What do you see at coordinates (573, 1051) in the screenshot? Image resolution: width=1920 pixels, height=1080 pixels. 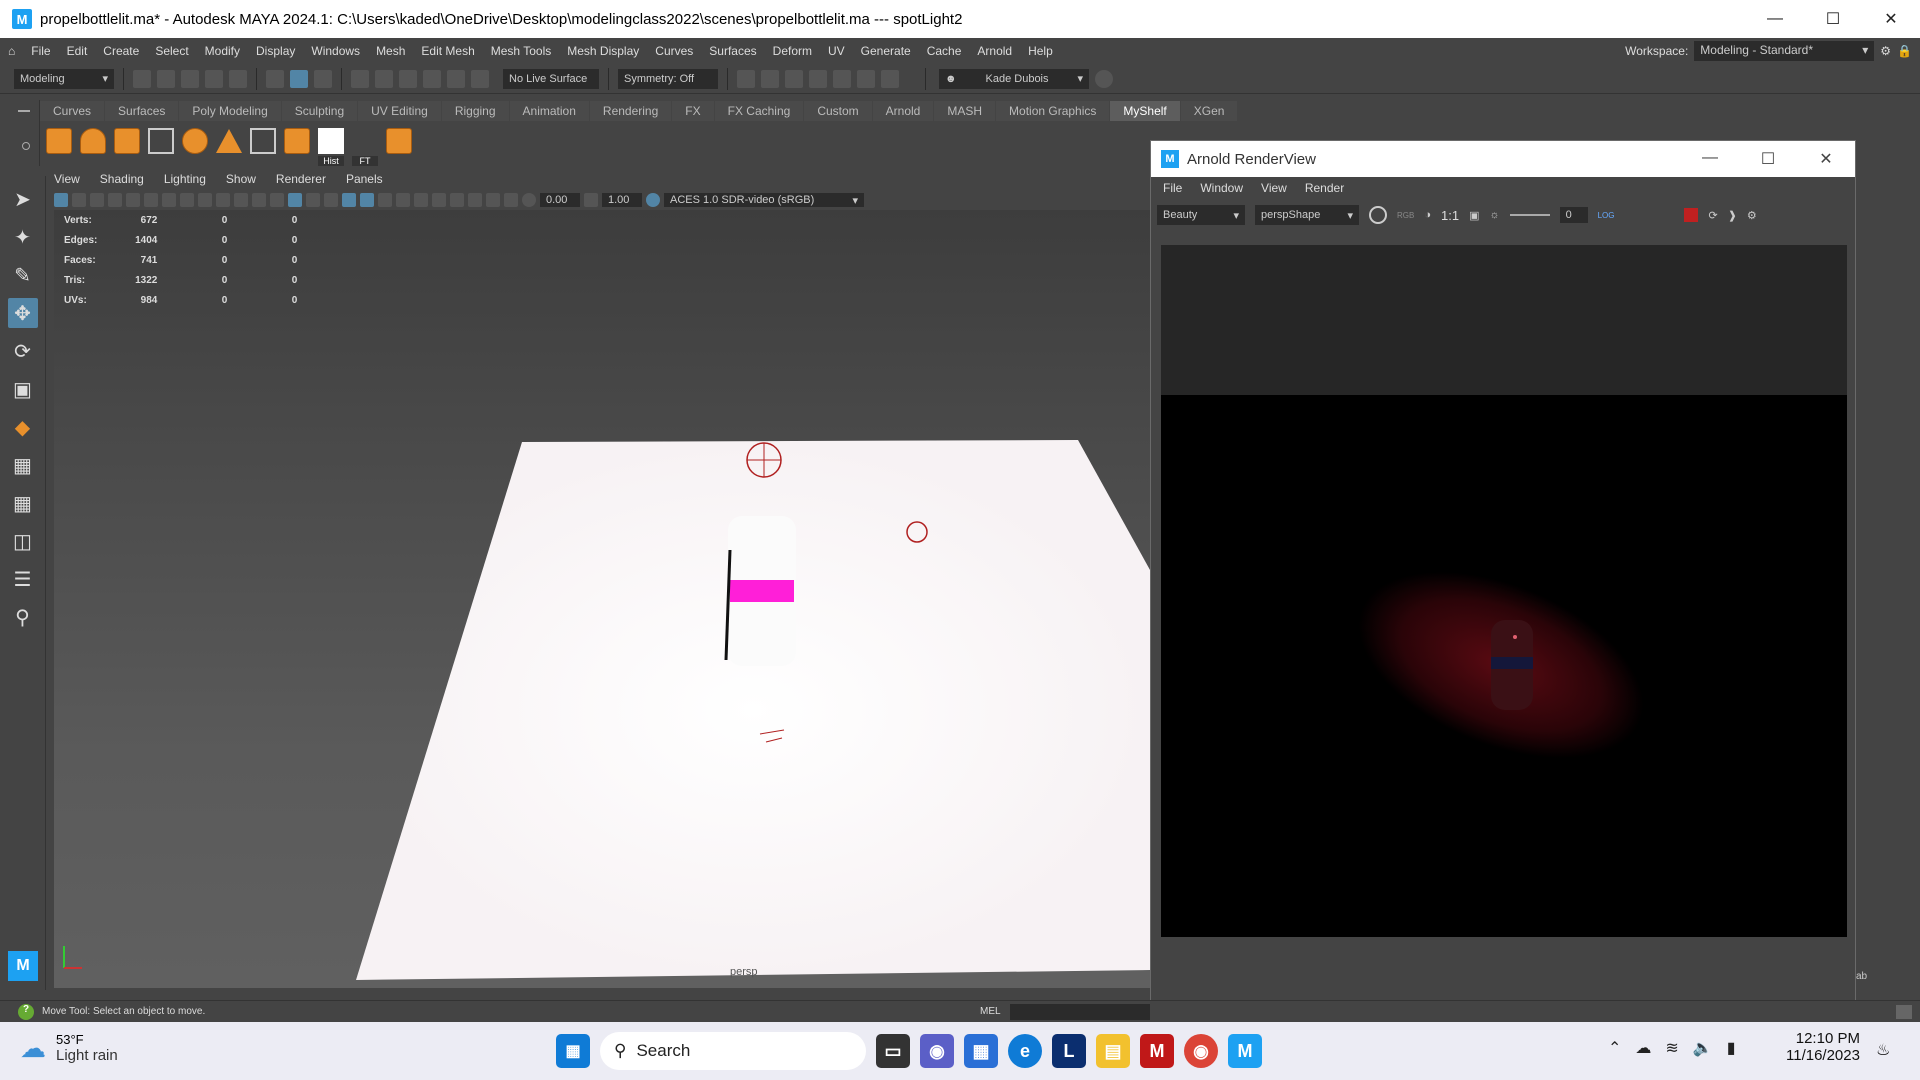 I see `windows-start-icon: ▦` at bounding box center [573, 1051].